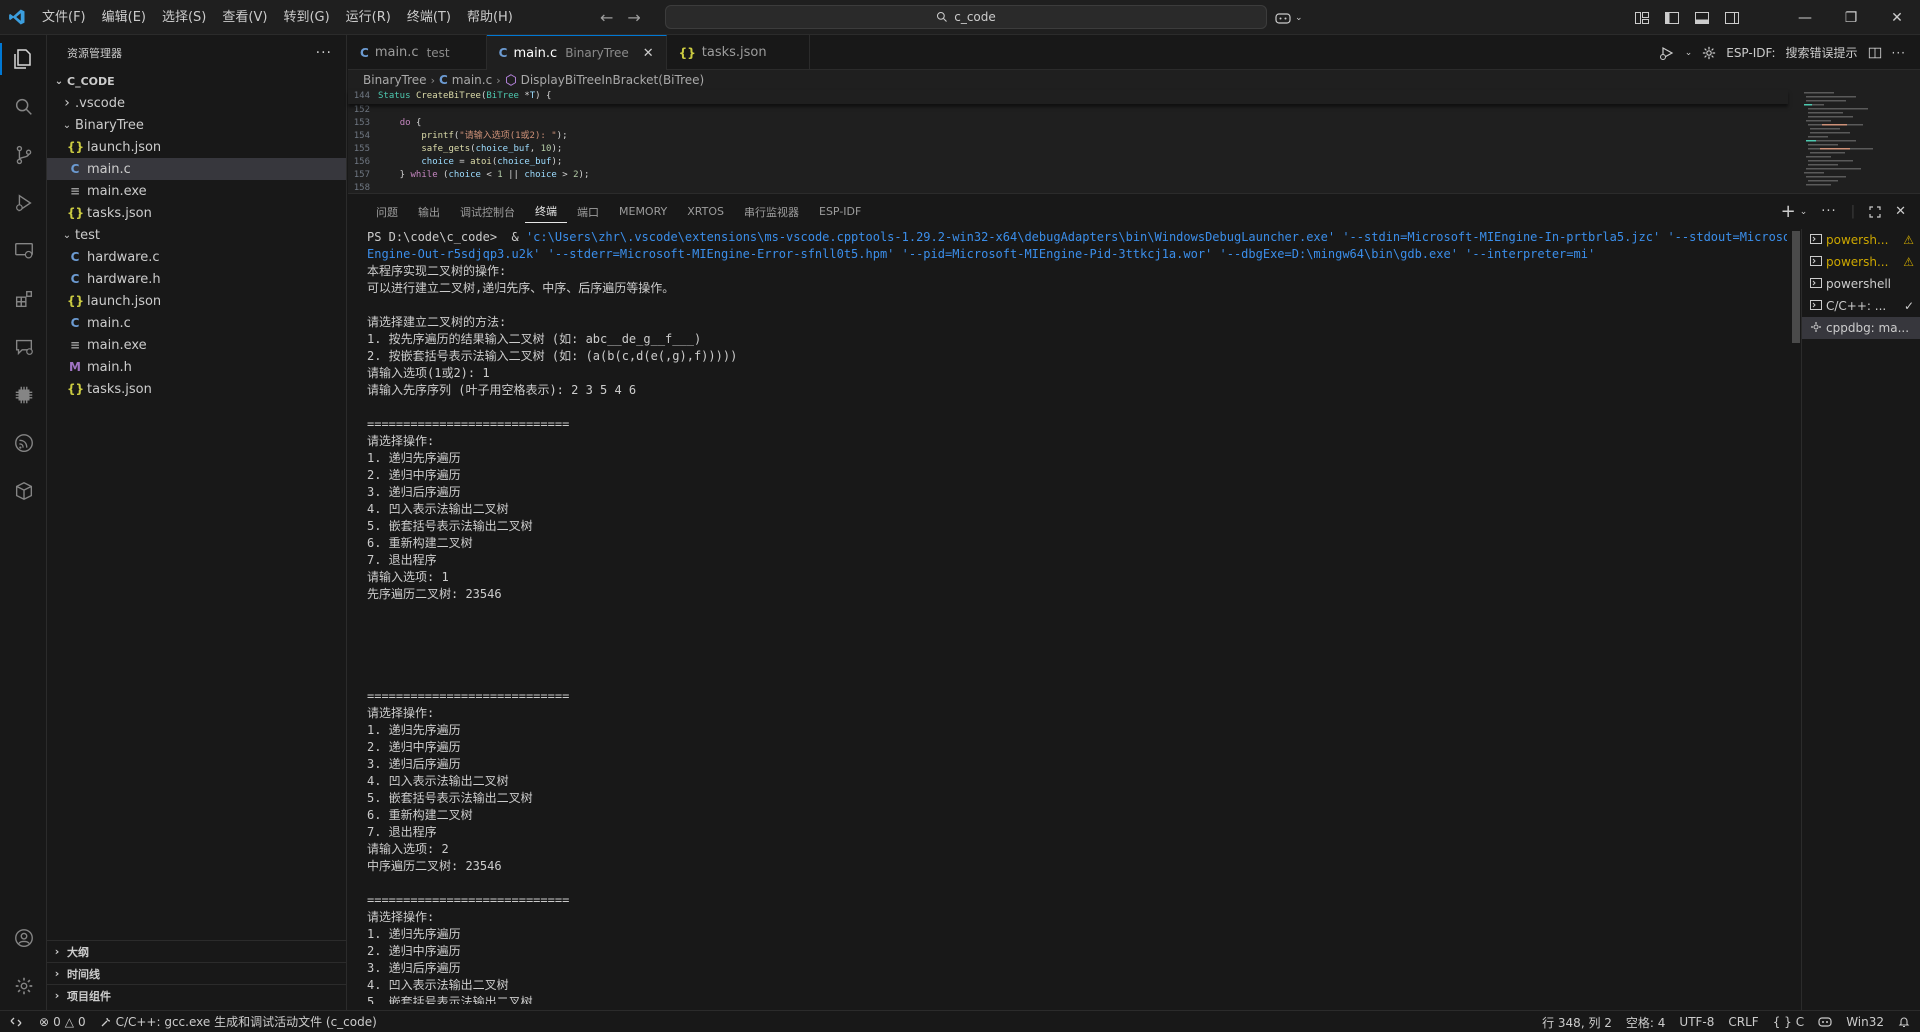 This screenshot has height=1032, width=1920. I want to click on tab-problems: 问题, so click(387, 211).